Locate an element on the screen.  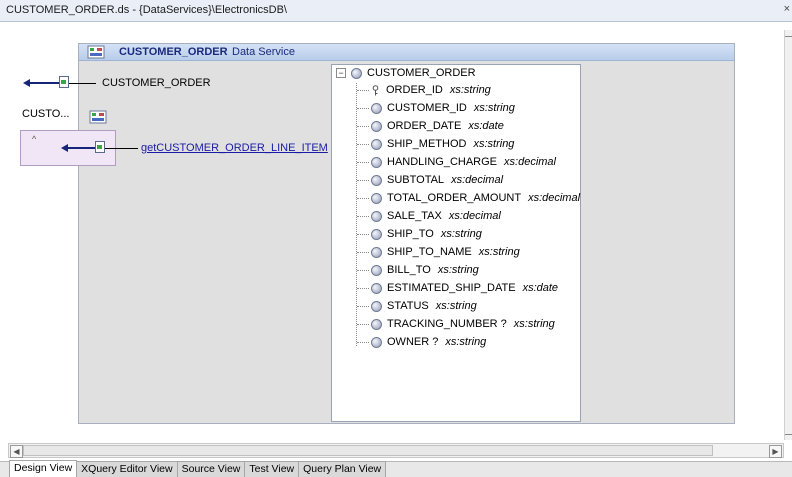
field-name: ORDER_DATE is located at coordinates (424, 126).